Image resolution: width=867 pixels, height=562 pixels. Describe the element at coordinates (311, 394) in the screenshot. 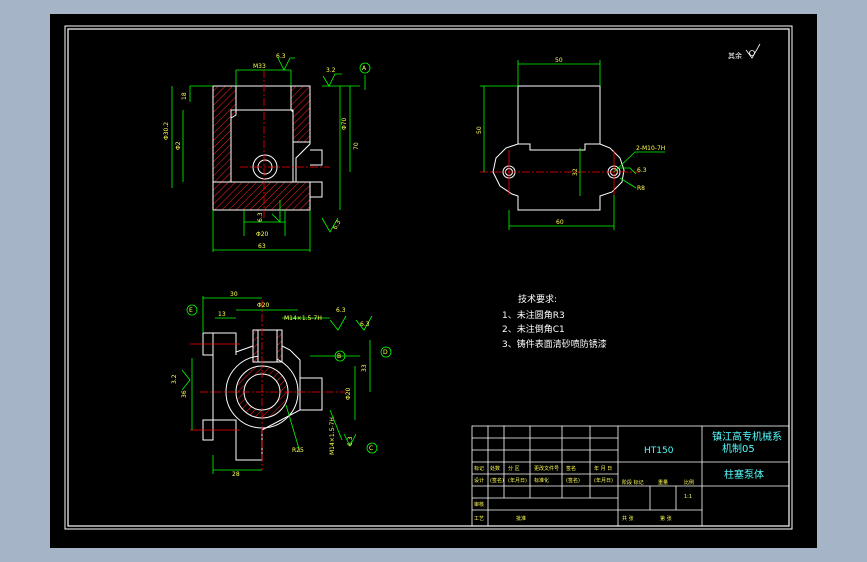

I see `top-right-boss` at that location.